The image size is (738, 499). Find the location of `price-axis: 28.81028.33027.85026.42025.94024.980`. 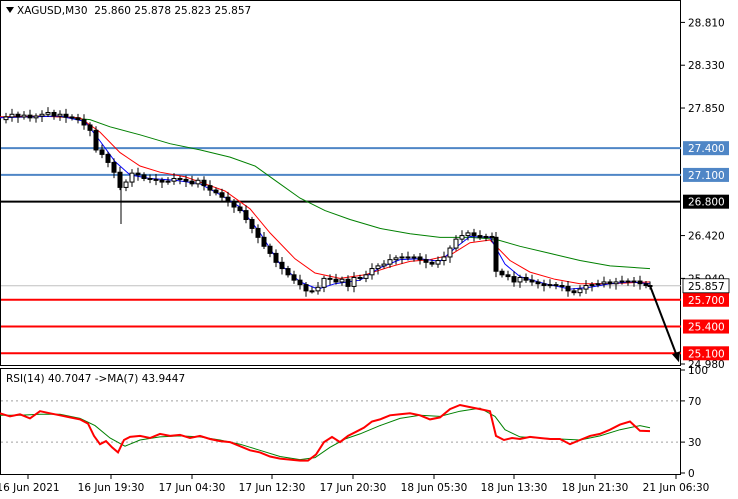

price-axis: 28.81028.33027.85026.42025.94024.980 is located at coordinates (703, 194).